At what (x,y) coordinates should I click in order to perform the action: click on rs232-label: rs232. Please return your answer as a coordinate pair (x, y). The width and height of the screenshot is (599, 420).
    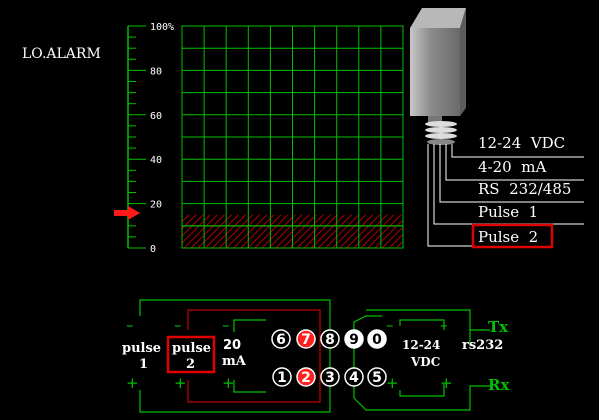
    Looking at the image, I should click on (482, 345).